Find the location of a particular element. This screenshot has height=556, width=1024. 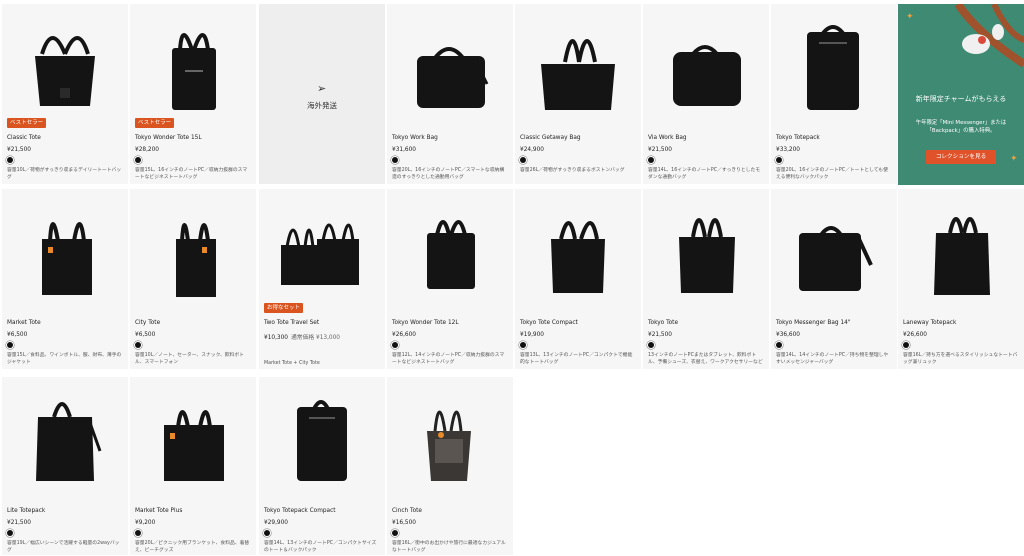

product-name: Market Tote Plus is located at coordinates (158, 511).